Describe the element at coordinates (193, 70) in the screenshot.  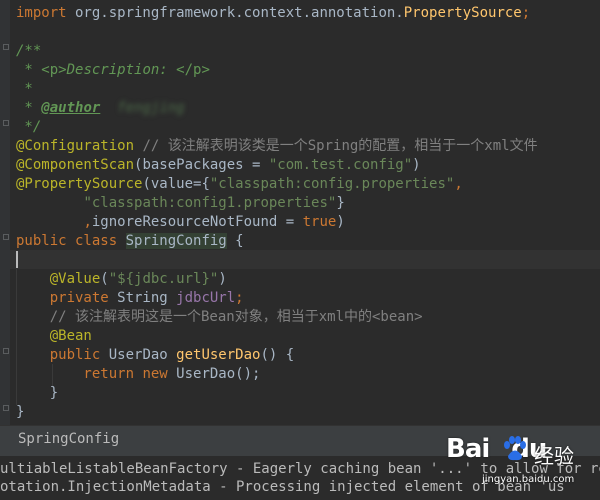
I see `javadoc-tag: </p>` at that location.